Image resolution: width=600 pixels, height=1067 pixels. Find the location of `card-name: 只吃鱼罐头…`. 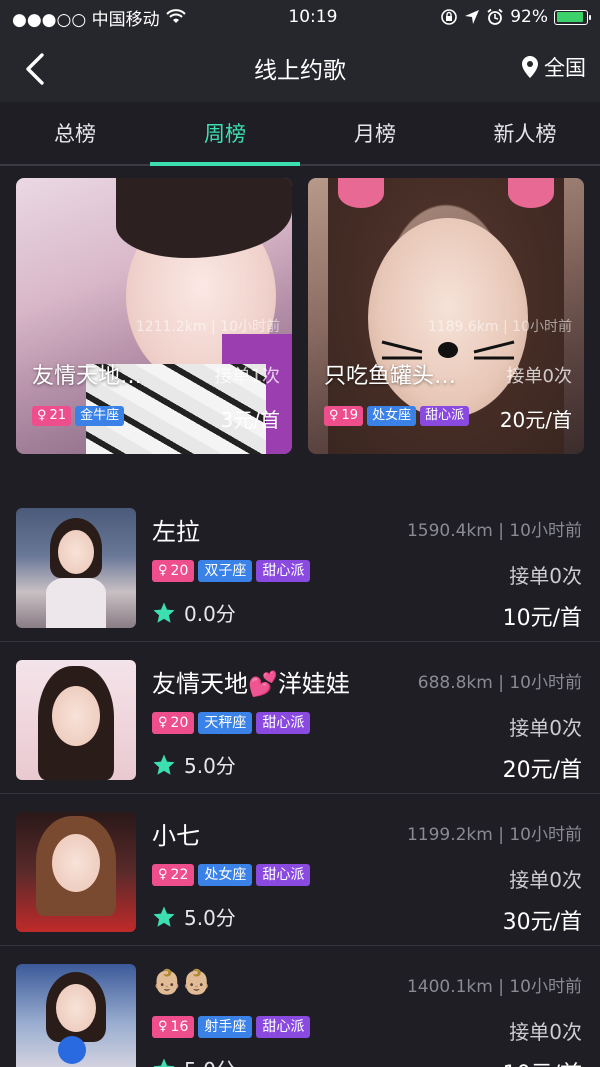

card-name: 只吃鱼罐头… is located at coordinates (390, 376).